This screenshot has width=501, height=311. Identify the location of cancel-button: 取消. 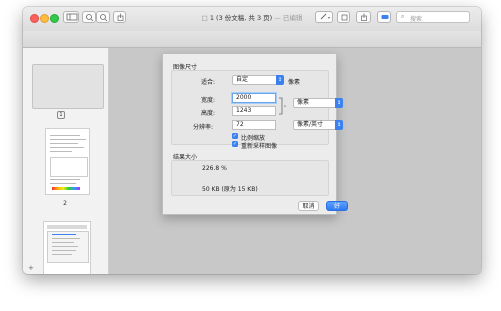
(308, 206).